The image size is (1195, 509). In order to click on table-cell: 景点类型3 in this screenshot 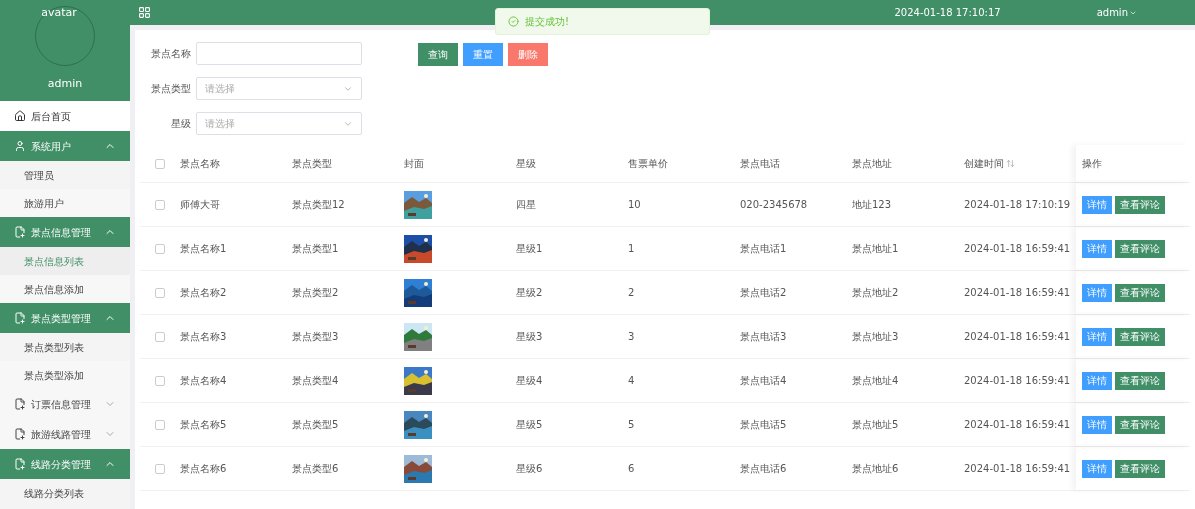, I will do `click(315, 336)`.